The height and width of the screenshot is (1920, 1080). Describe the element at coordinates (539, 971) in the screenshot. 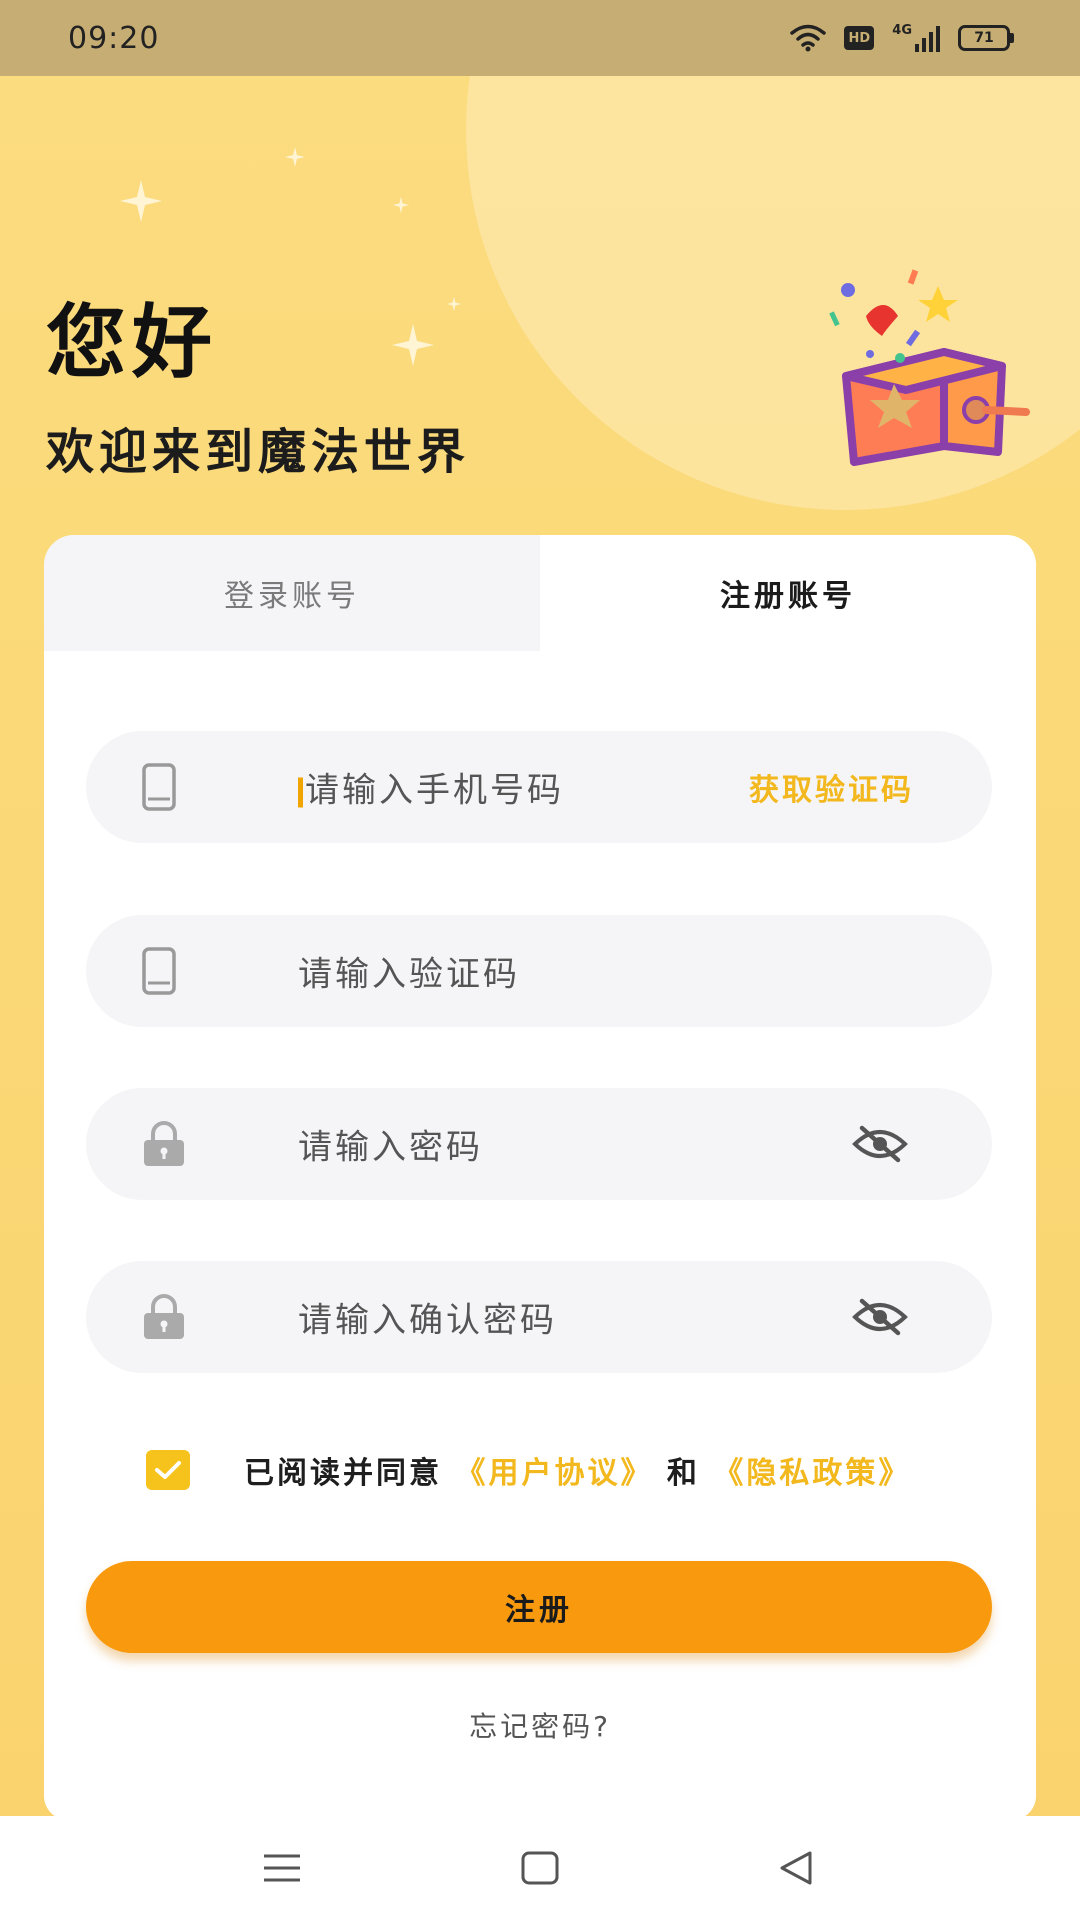

I see `verification-code-field: 请输入验证码` at that location.